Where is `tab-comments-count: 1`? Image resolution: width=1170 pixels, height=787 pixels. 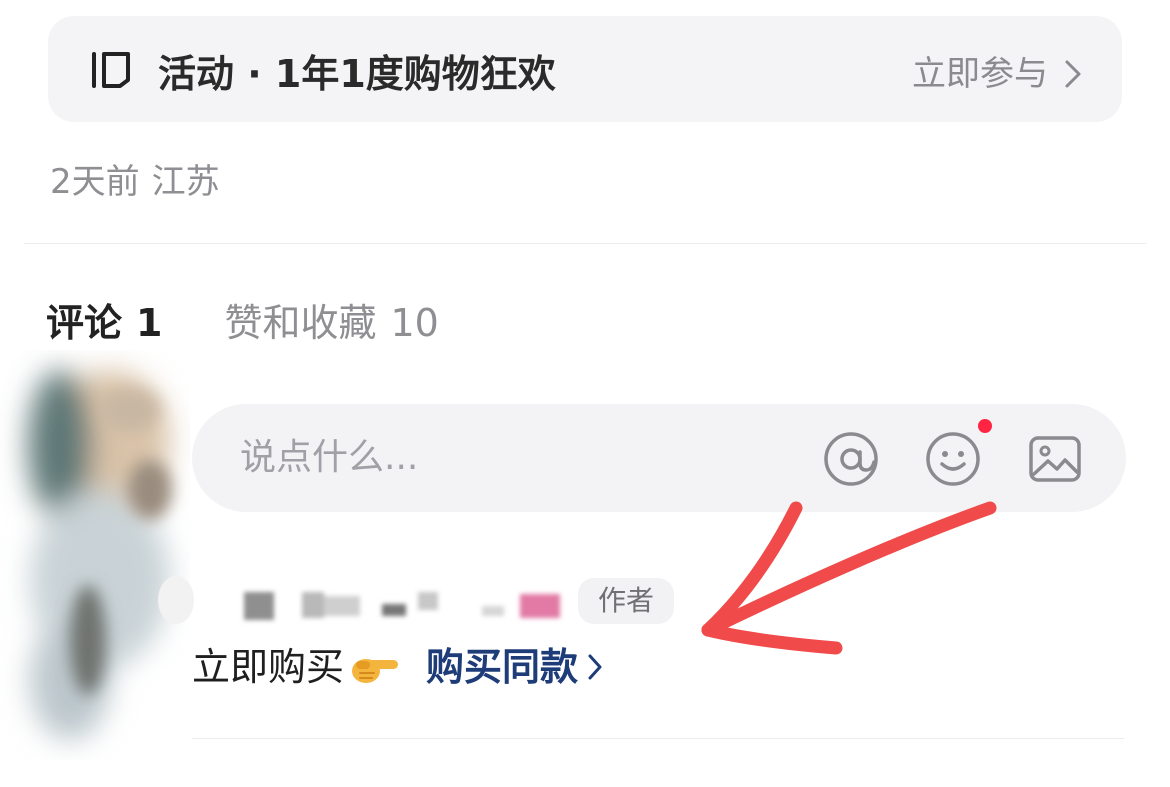
tab-comments-count: 1 is located at coordinates (149, 323).